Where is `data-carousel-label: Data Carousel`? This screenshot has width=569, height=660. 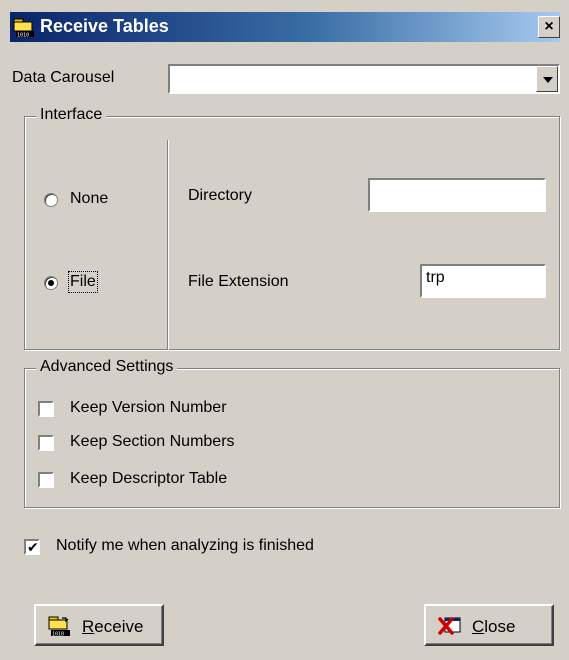
data-carousel-label: Data Carousel is located at coordinates (63, 77).